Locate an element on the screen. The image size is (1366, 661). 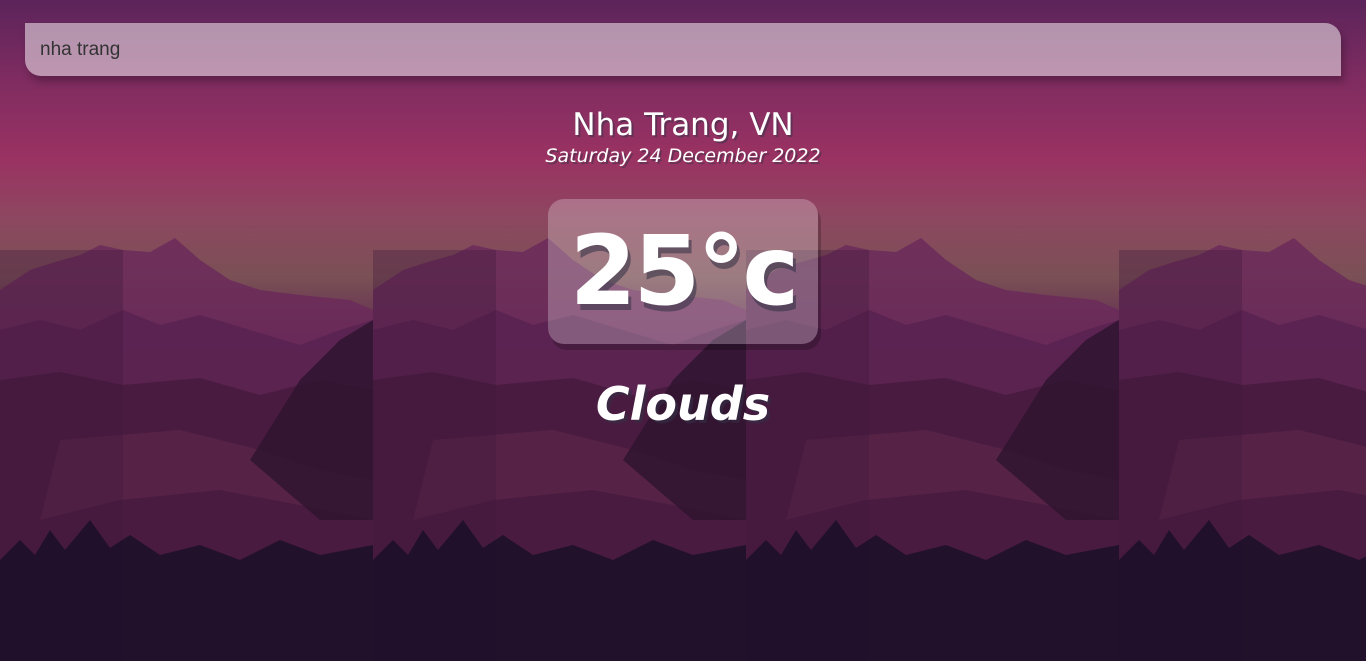
weather-condition: Clouds is located at coordinates (683, 404).